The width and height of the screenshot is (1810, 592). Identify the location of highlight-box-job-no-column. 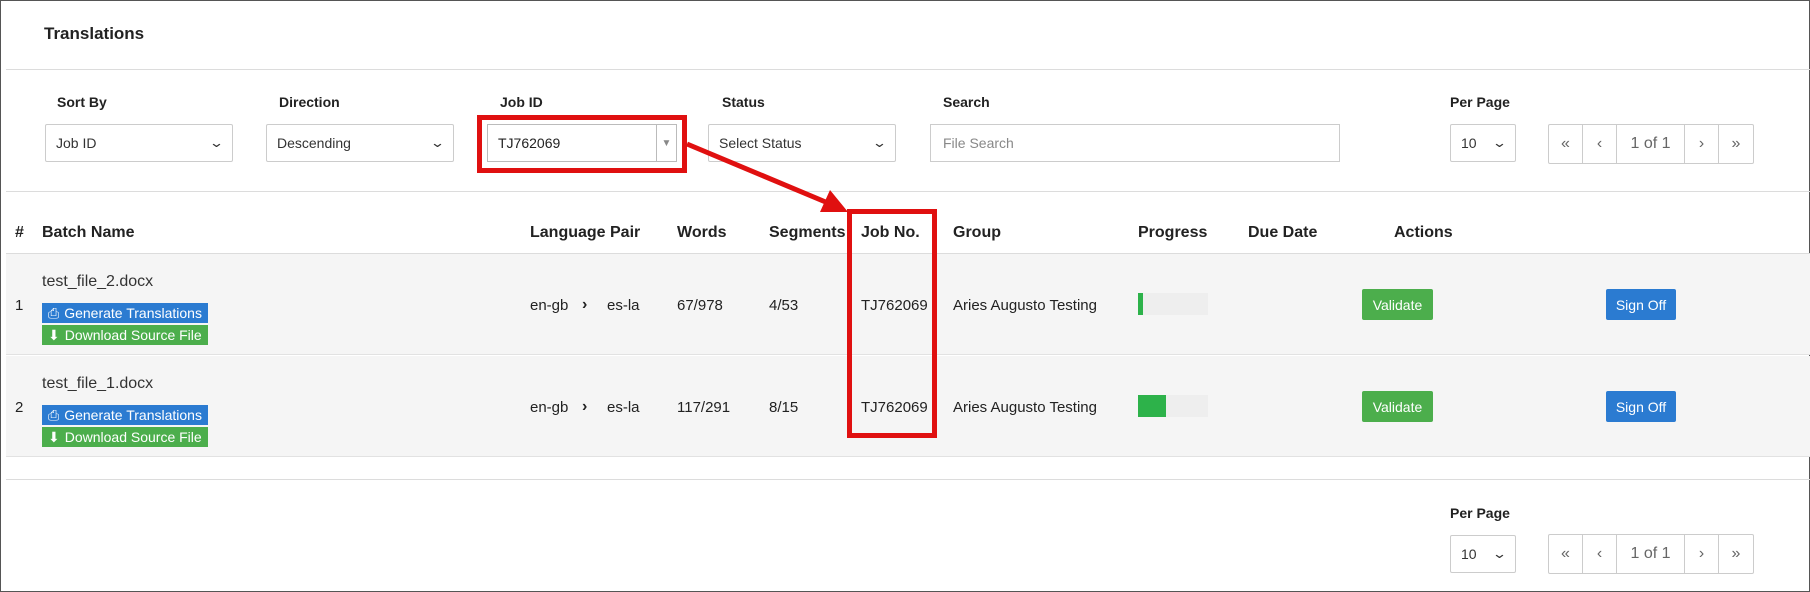
(892, 323).